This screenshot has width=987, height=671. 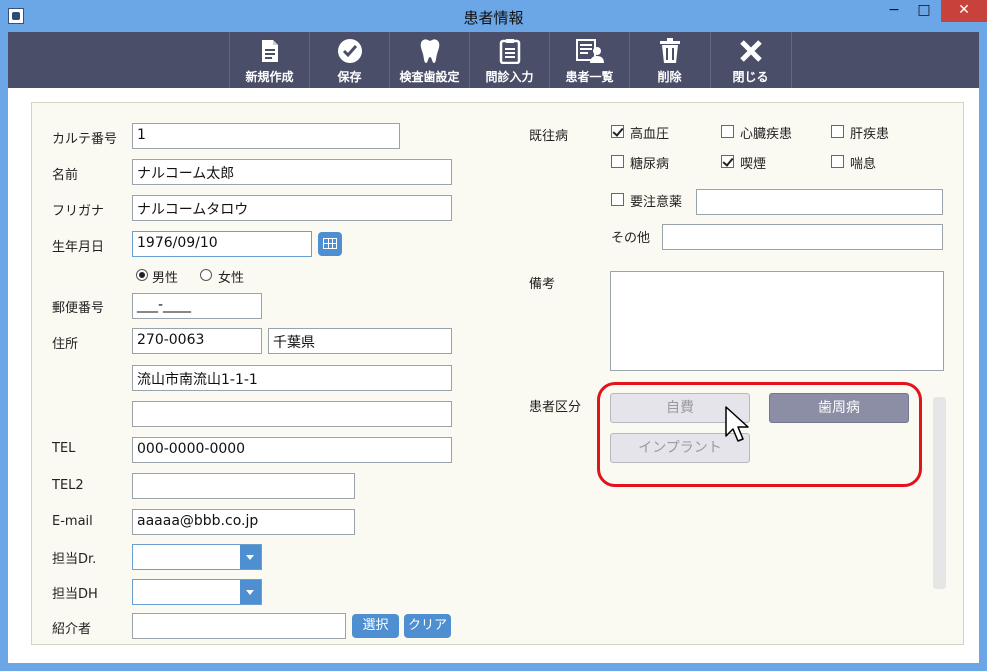 What do you see at coordinates (631, 238) in the screenshot?
I see `other-label: その他` at bounding box center [631, 238].